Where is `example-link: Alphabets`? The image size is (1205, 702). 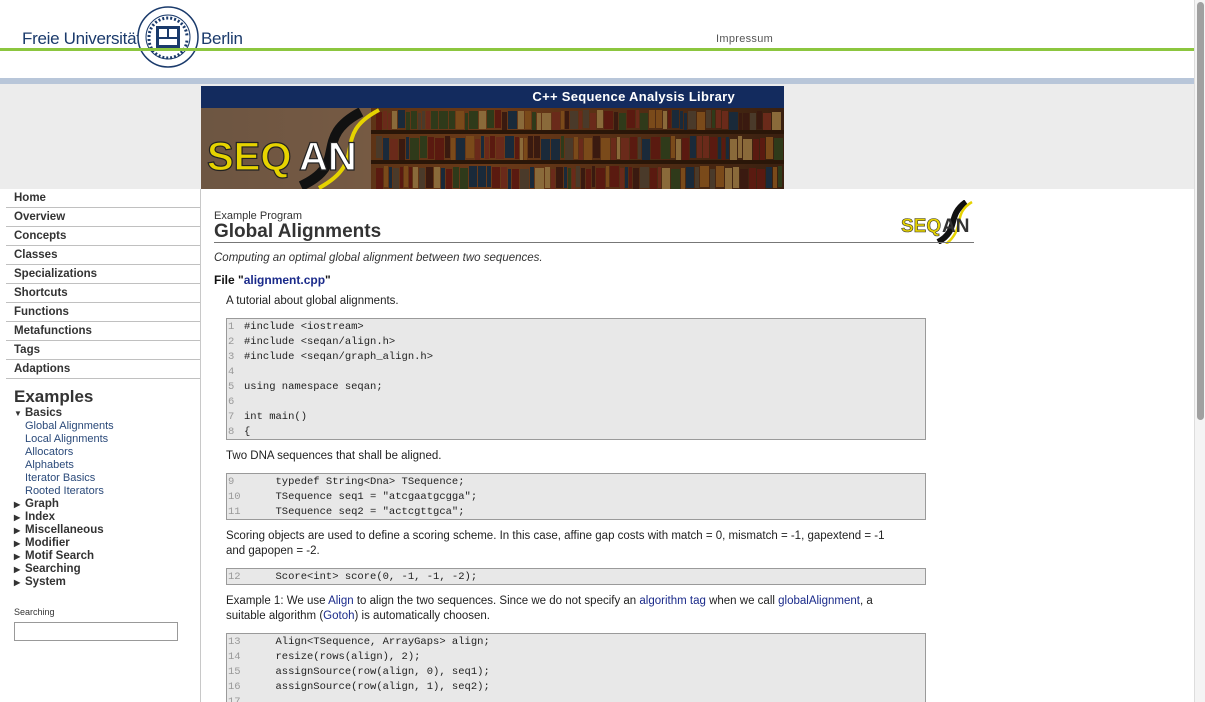
example-link: Alphabets is located at coordinates (112, 465).